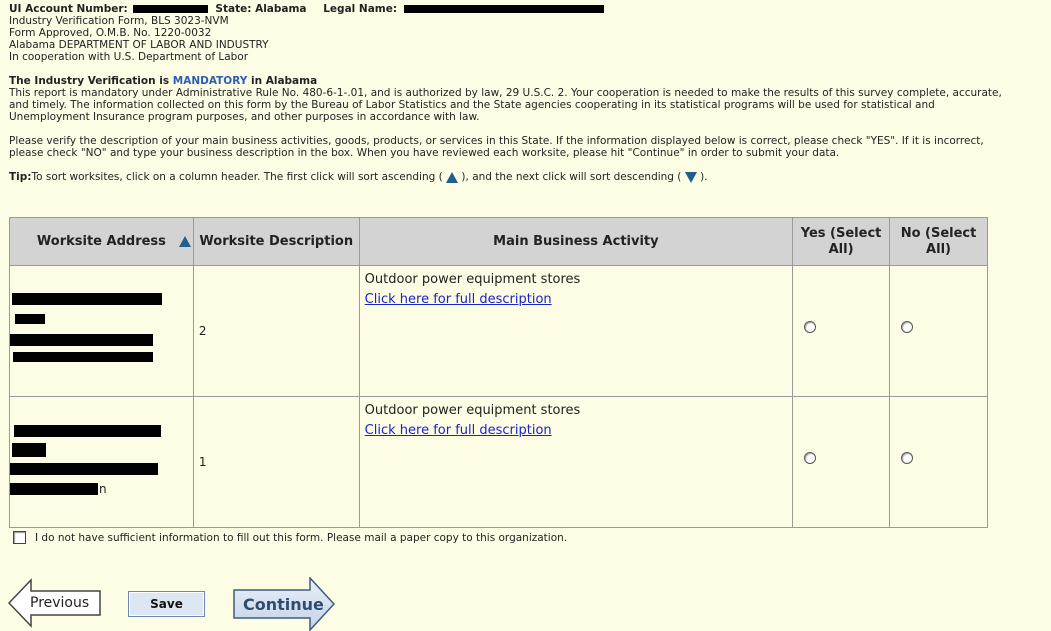 The width and height of the screenshot is (1051, 631). Describe the element at coordinates (360, 9) in the screenshot. I see `legal-name-label: Legal Name:` at that location.